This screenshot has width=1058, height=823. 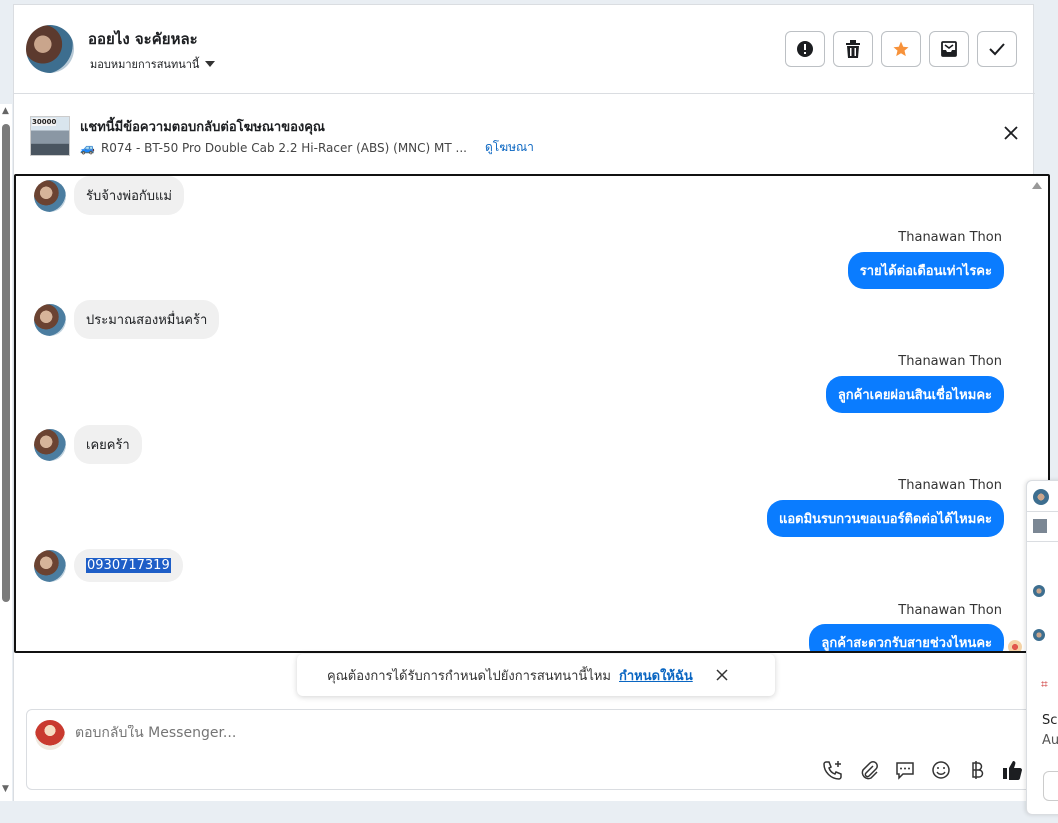 I want to click on assign-label: มอบหมายการสนทนานี้, so click(x=145, y=64).